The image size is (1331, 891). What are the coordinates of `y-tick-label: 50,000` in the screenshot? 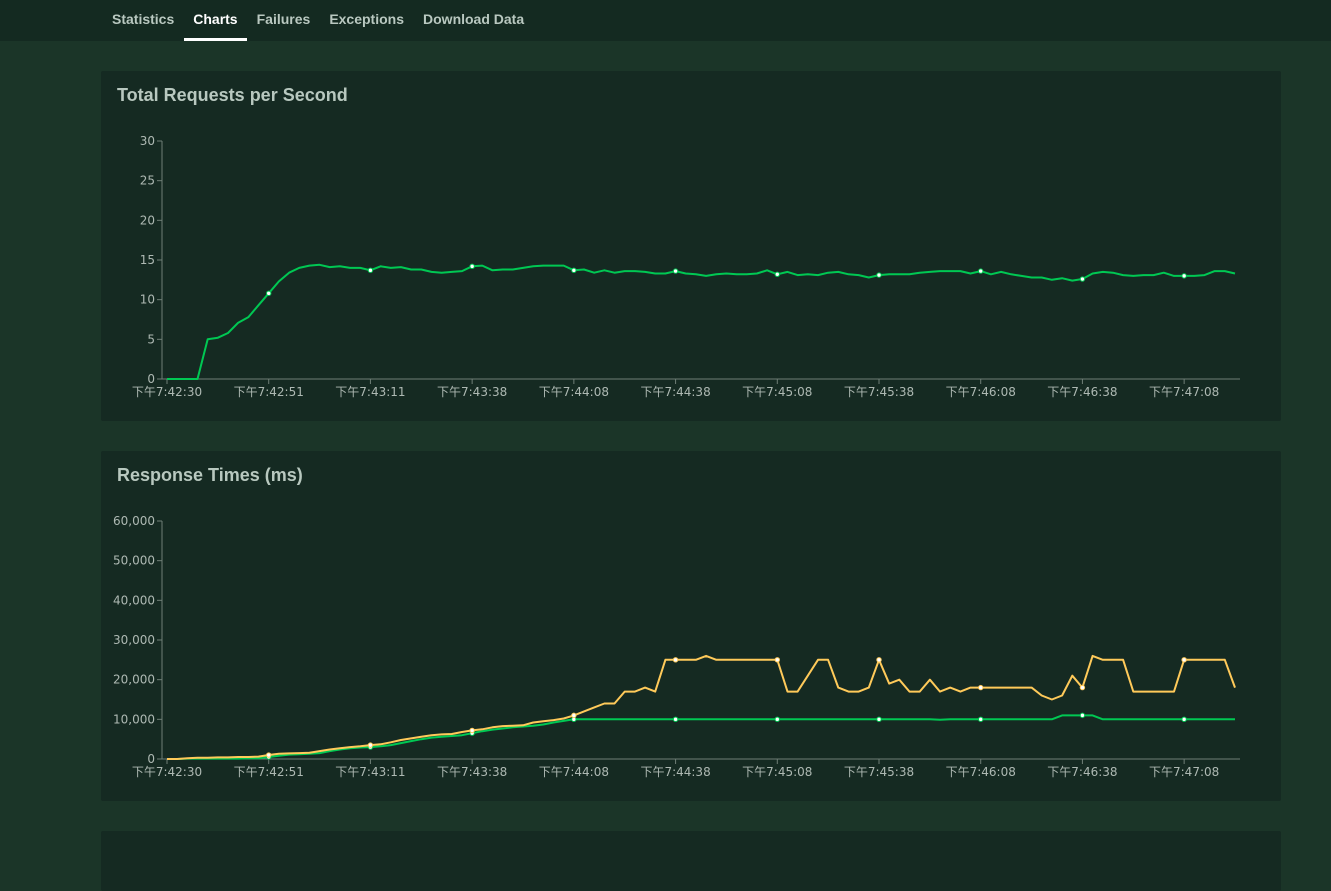 It's located at (134, 561).